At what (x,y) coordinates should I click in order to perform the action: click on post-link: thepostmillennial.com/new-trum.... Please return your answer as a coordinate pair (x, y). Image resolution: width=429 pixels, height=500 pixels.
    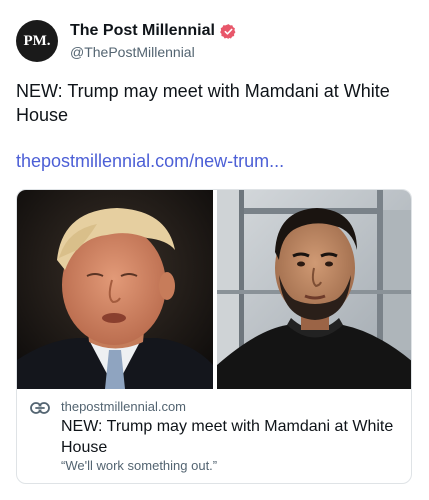
    Looking at the image, I should click on (150, 161).